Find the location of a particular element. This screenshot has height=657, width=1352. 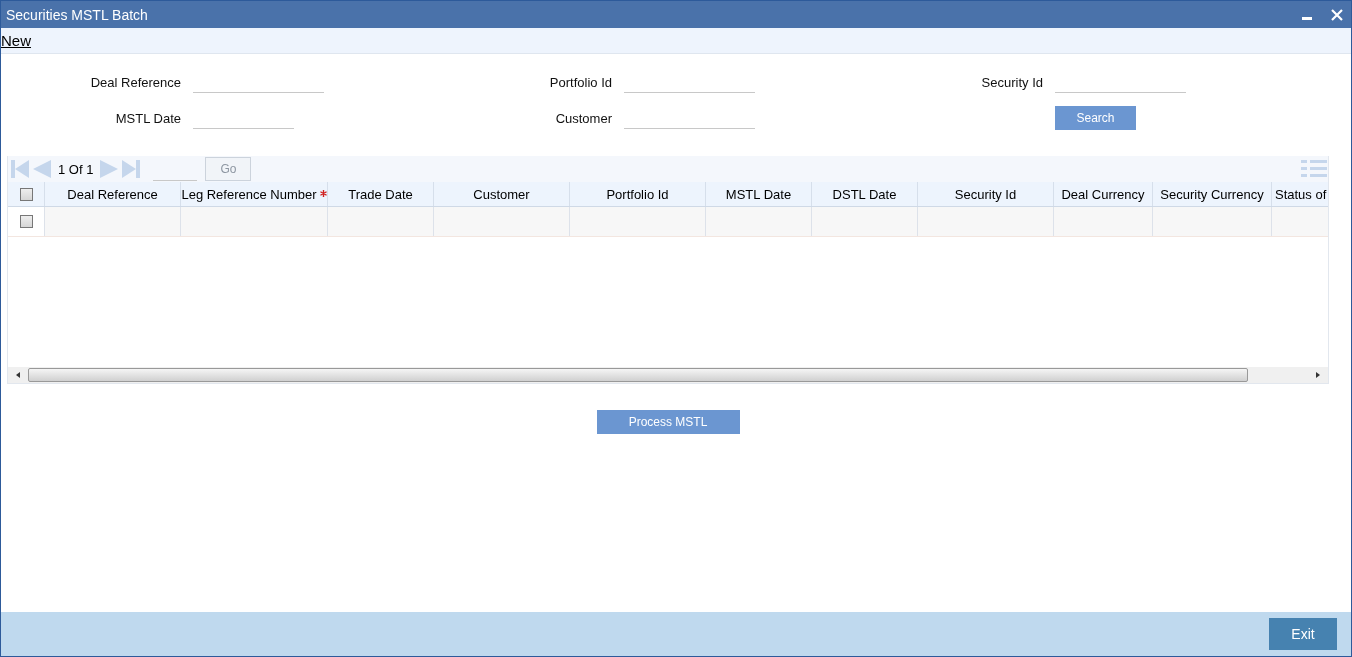

last-page-icon is located at coordinates (131, 169).